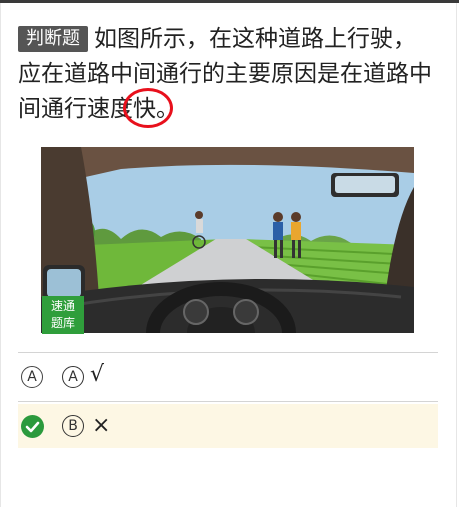  Describe the element at coordinates (32, 426) in the screenshot. I see `correct-check-icon` at that location.